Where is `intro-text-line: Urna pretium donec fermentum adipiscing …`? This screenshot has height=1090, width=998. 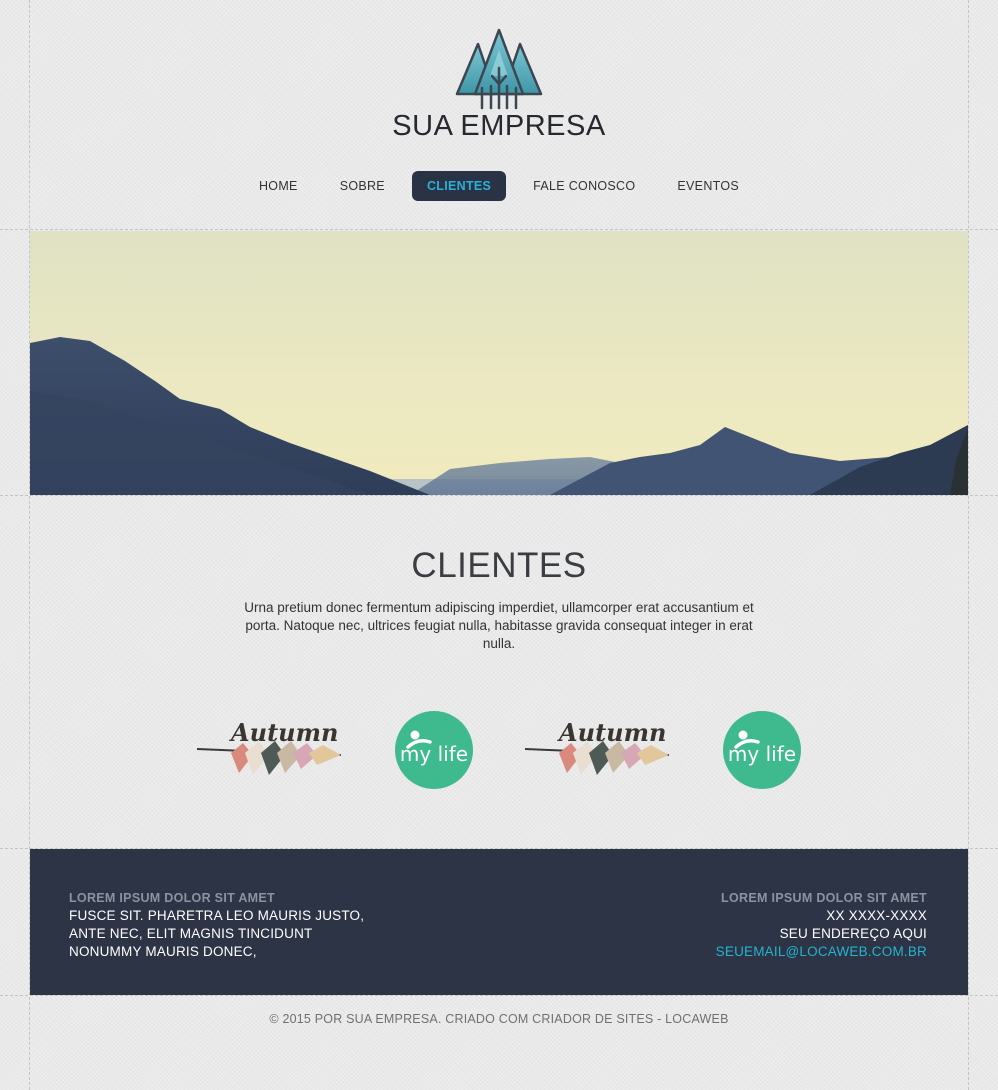 intro-text-line: Urna pretium donec fermentum adipiscing … is located at coordinates (499, 607).